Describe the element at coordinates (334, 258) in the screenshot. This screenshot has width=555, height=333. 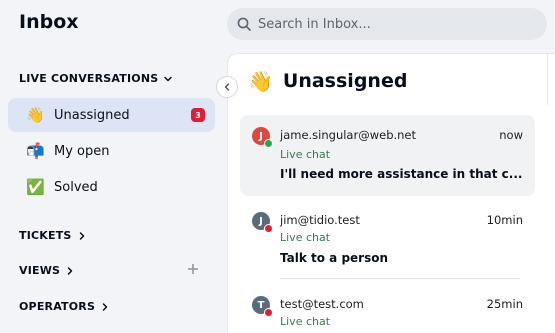
I see `last-message: Talk to a person` at that location.